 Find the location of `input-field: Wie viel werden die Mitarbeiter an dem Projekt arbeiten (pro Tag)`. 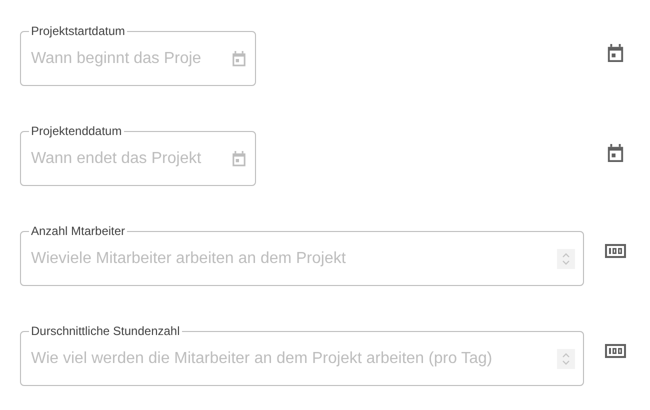

input-field: Wie viel werden die Mitarbeiter an dem Projekt arbeiten (pro Tag) is located at coordinates (293, 358).